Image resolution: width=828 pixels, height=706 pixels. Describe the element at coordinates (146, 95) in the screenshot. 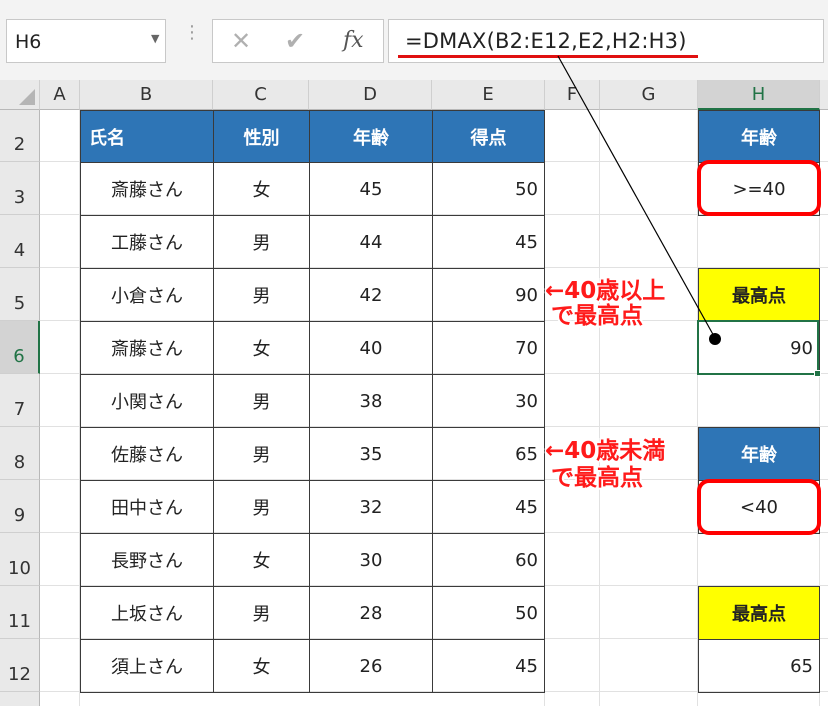

I see `column-header-b: B` at that location.